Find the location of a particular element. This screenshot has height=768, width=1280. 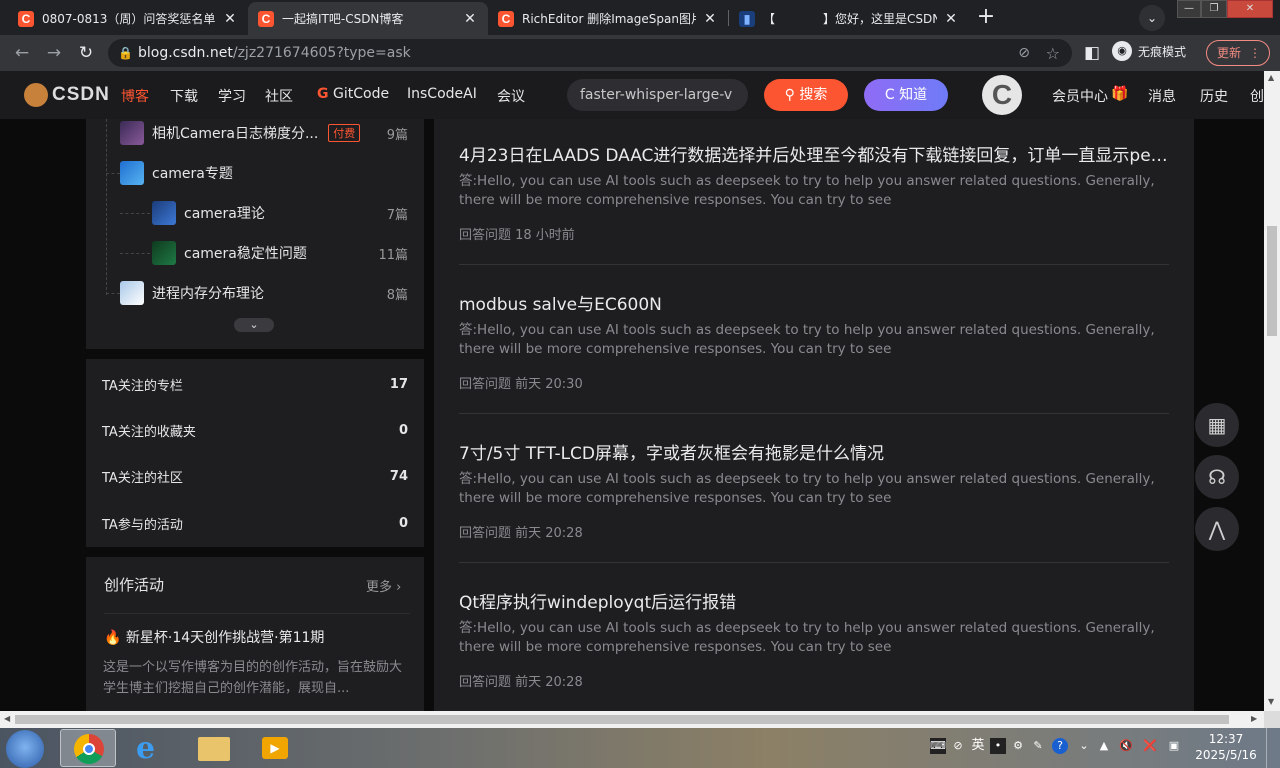

nav-inscodeai: InsCodeAI is located at coordinates (442, 94).